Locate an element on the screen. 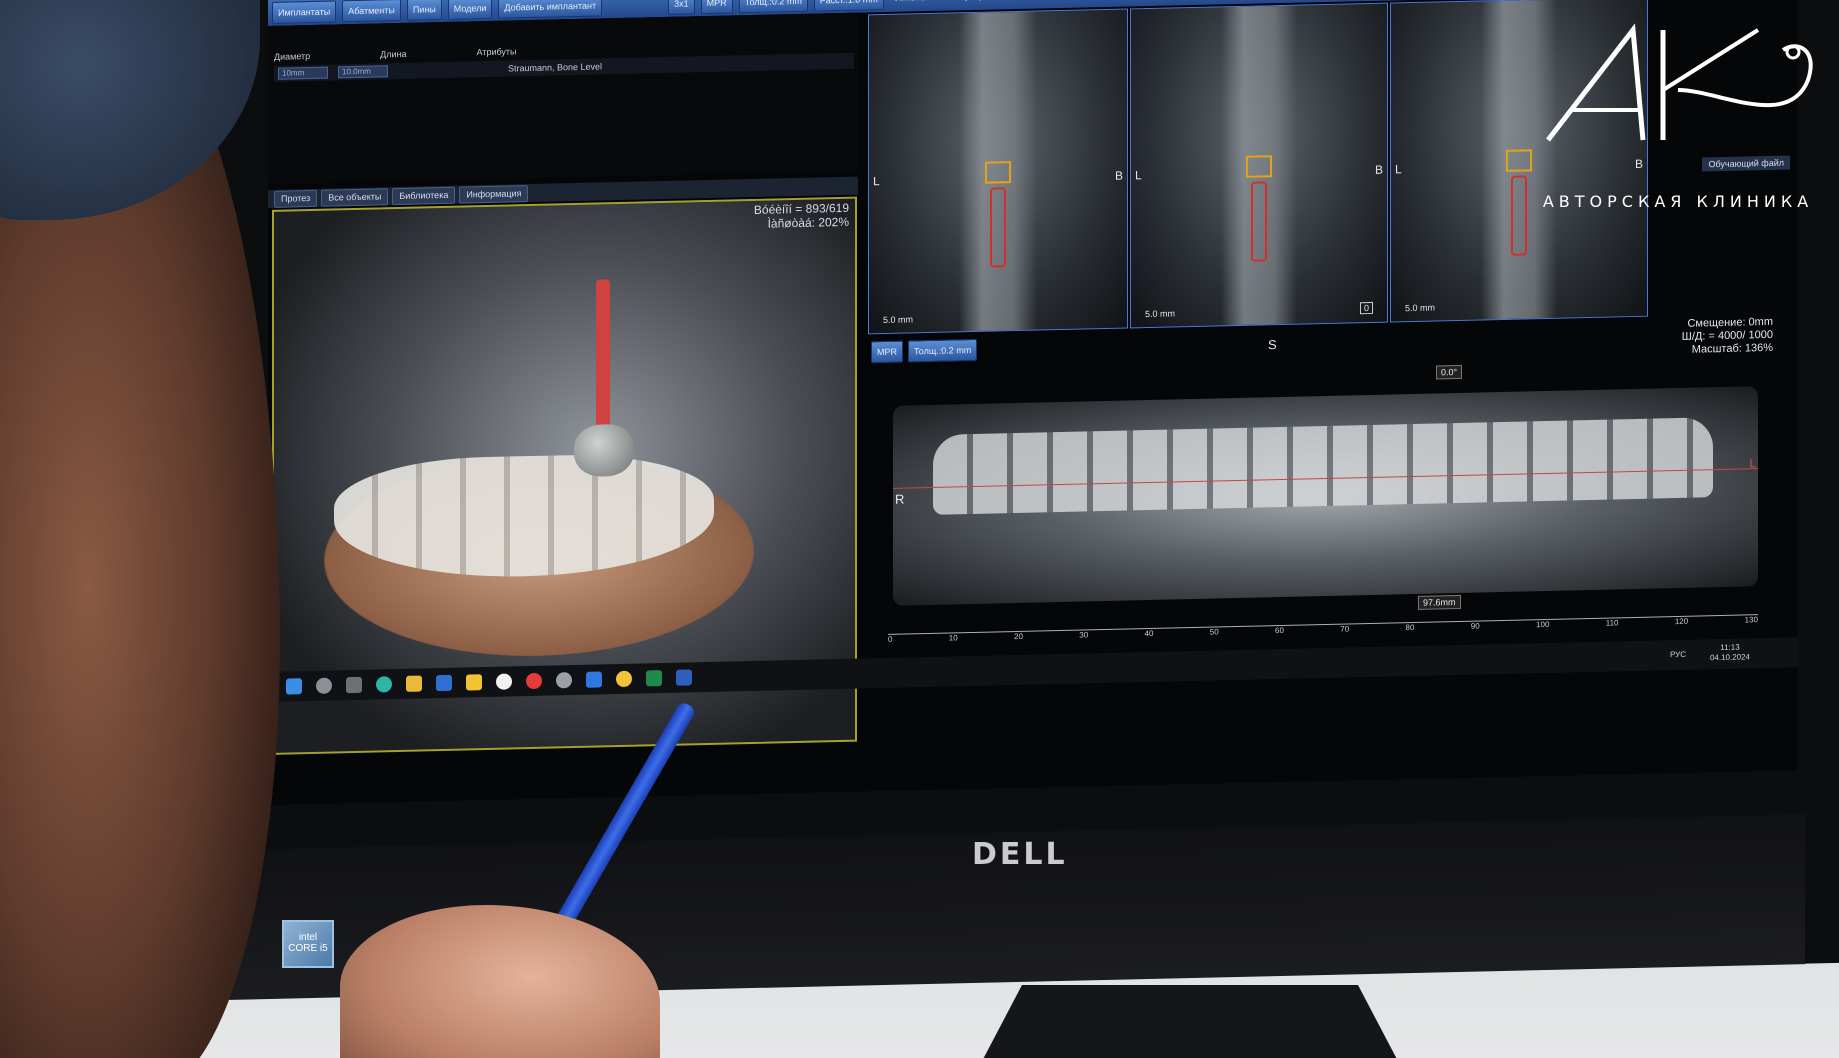 The height and width of the screenshot is (1058, 1839). language-indicator: РУС is located at coordinates (1678, 654).